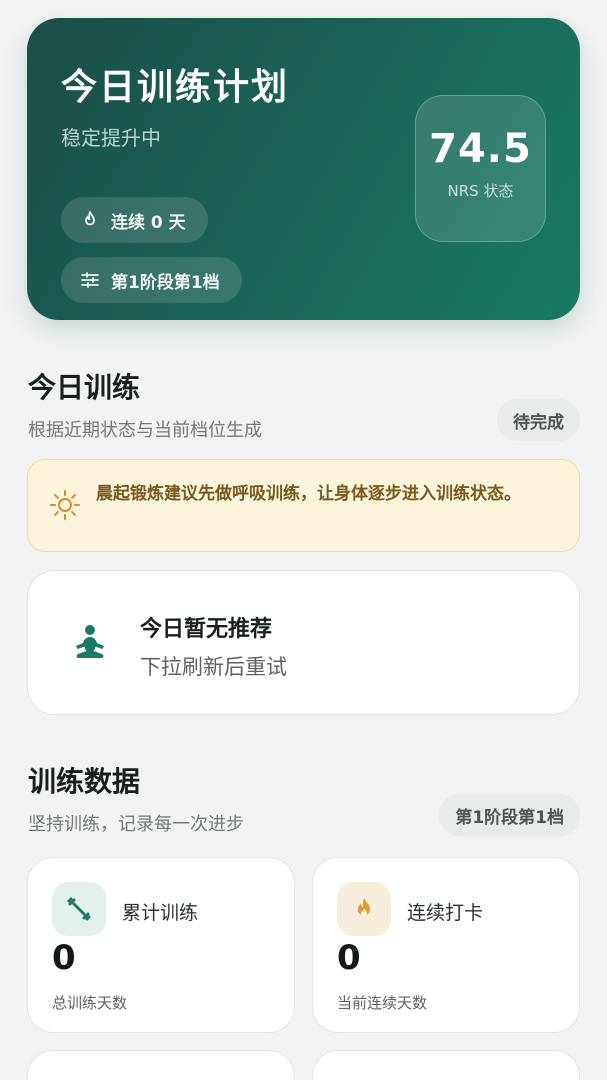  What do you see at coordinates (213, 667) in the screenshot?
I see `empty-subtitle: 下拉刷新后重试` at bounding box center [213, 667].